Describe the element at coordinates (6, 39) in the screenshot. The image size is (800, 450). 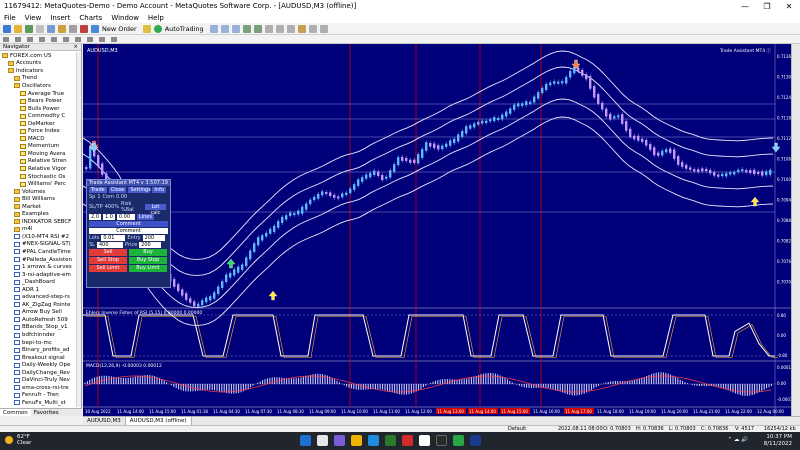
I see `cursor-icon` at that location.